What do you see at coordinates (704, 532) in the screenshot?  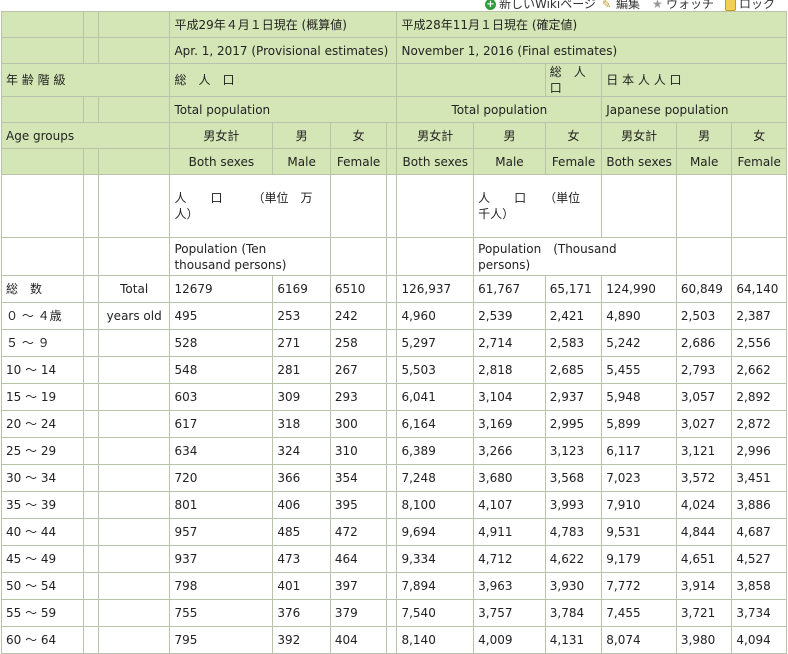 I see `male-jpn-cell: 4,844` at bounding box center [704, 532].